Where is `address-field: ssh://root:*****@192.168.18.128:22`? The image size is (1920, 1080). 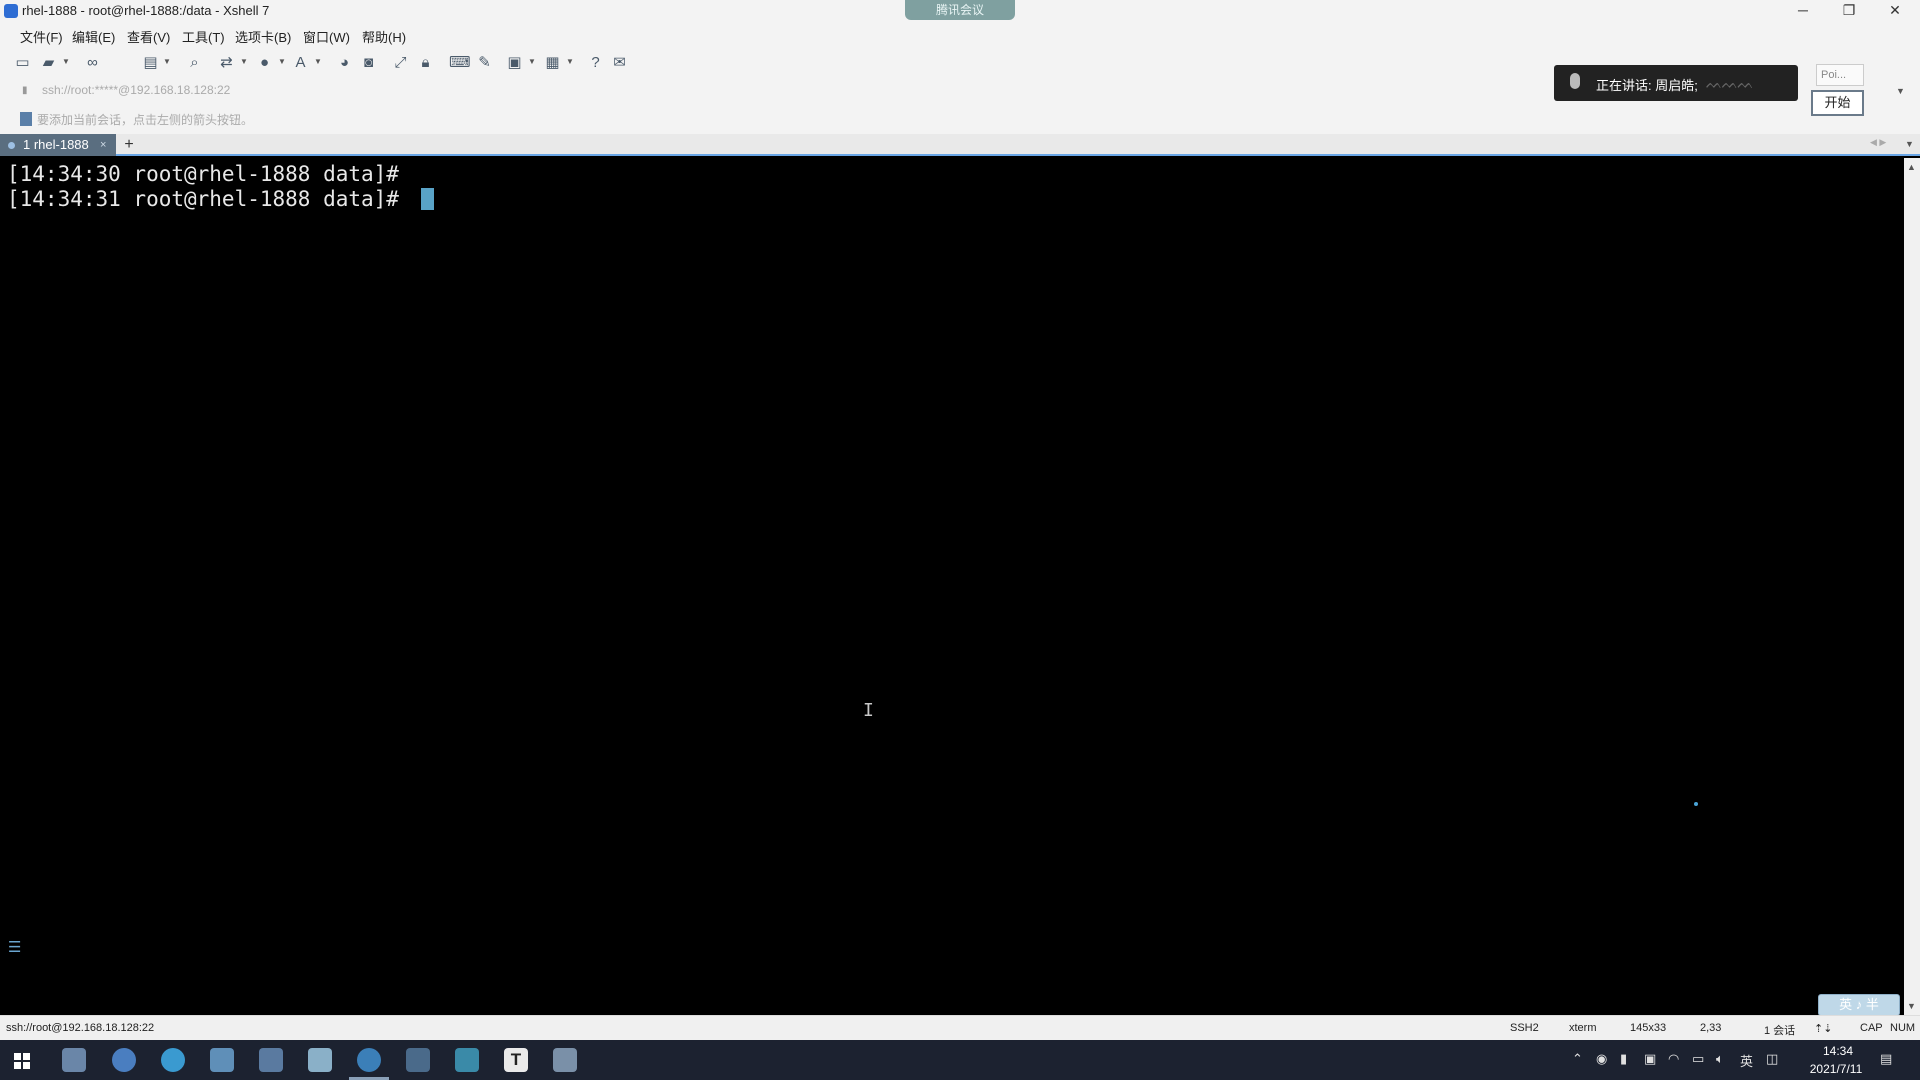 address-field: ssh://root:*****@192.168.18.128:22 is located at coordinates (136, 90).